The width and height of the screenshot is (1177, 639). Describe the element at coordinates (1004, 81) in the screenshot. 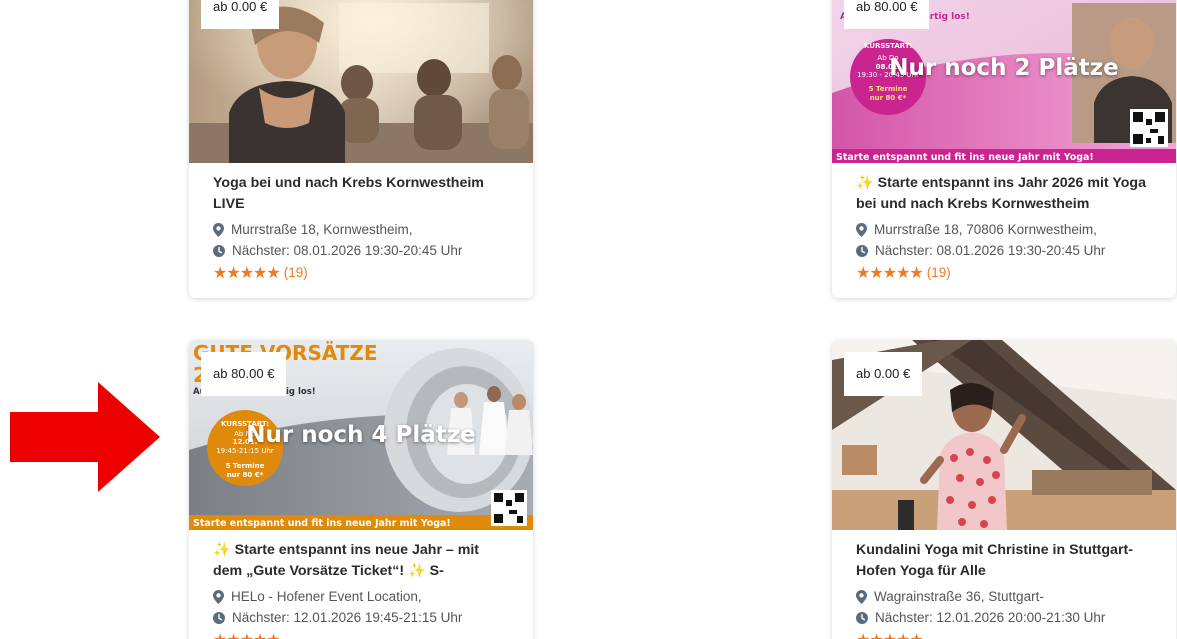

I see `event-image: Auf die Matte – fertig los! KURSSTART` at that location.